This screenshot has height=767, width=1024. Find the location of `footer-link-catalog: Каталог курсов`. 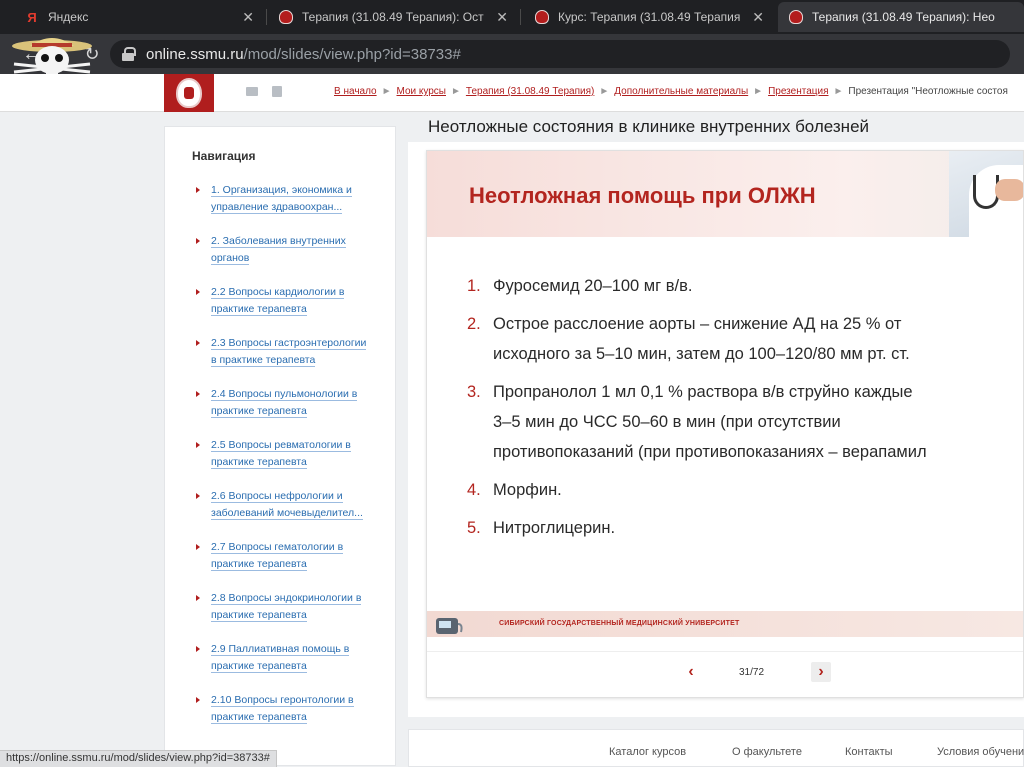

footer-link-catalog: Каталог курсов is located at coordinates (647, 752).